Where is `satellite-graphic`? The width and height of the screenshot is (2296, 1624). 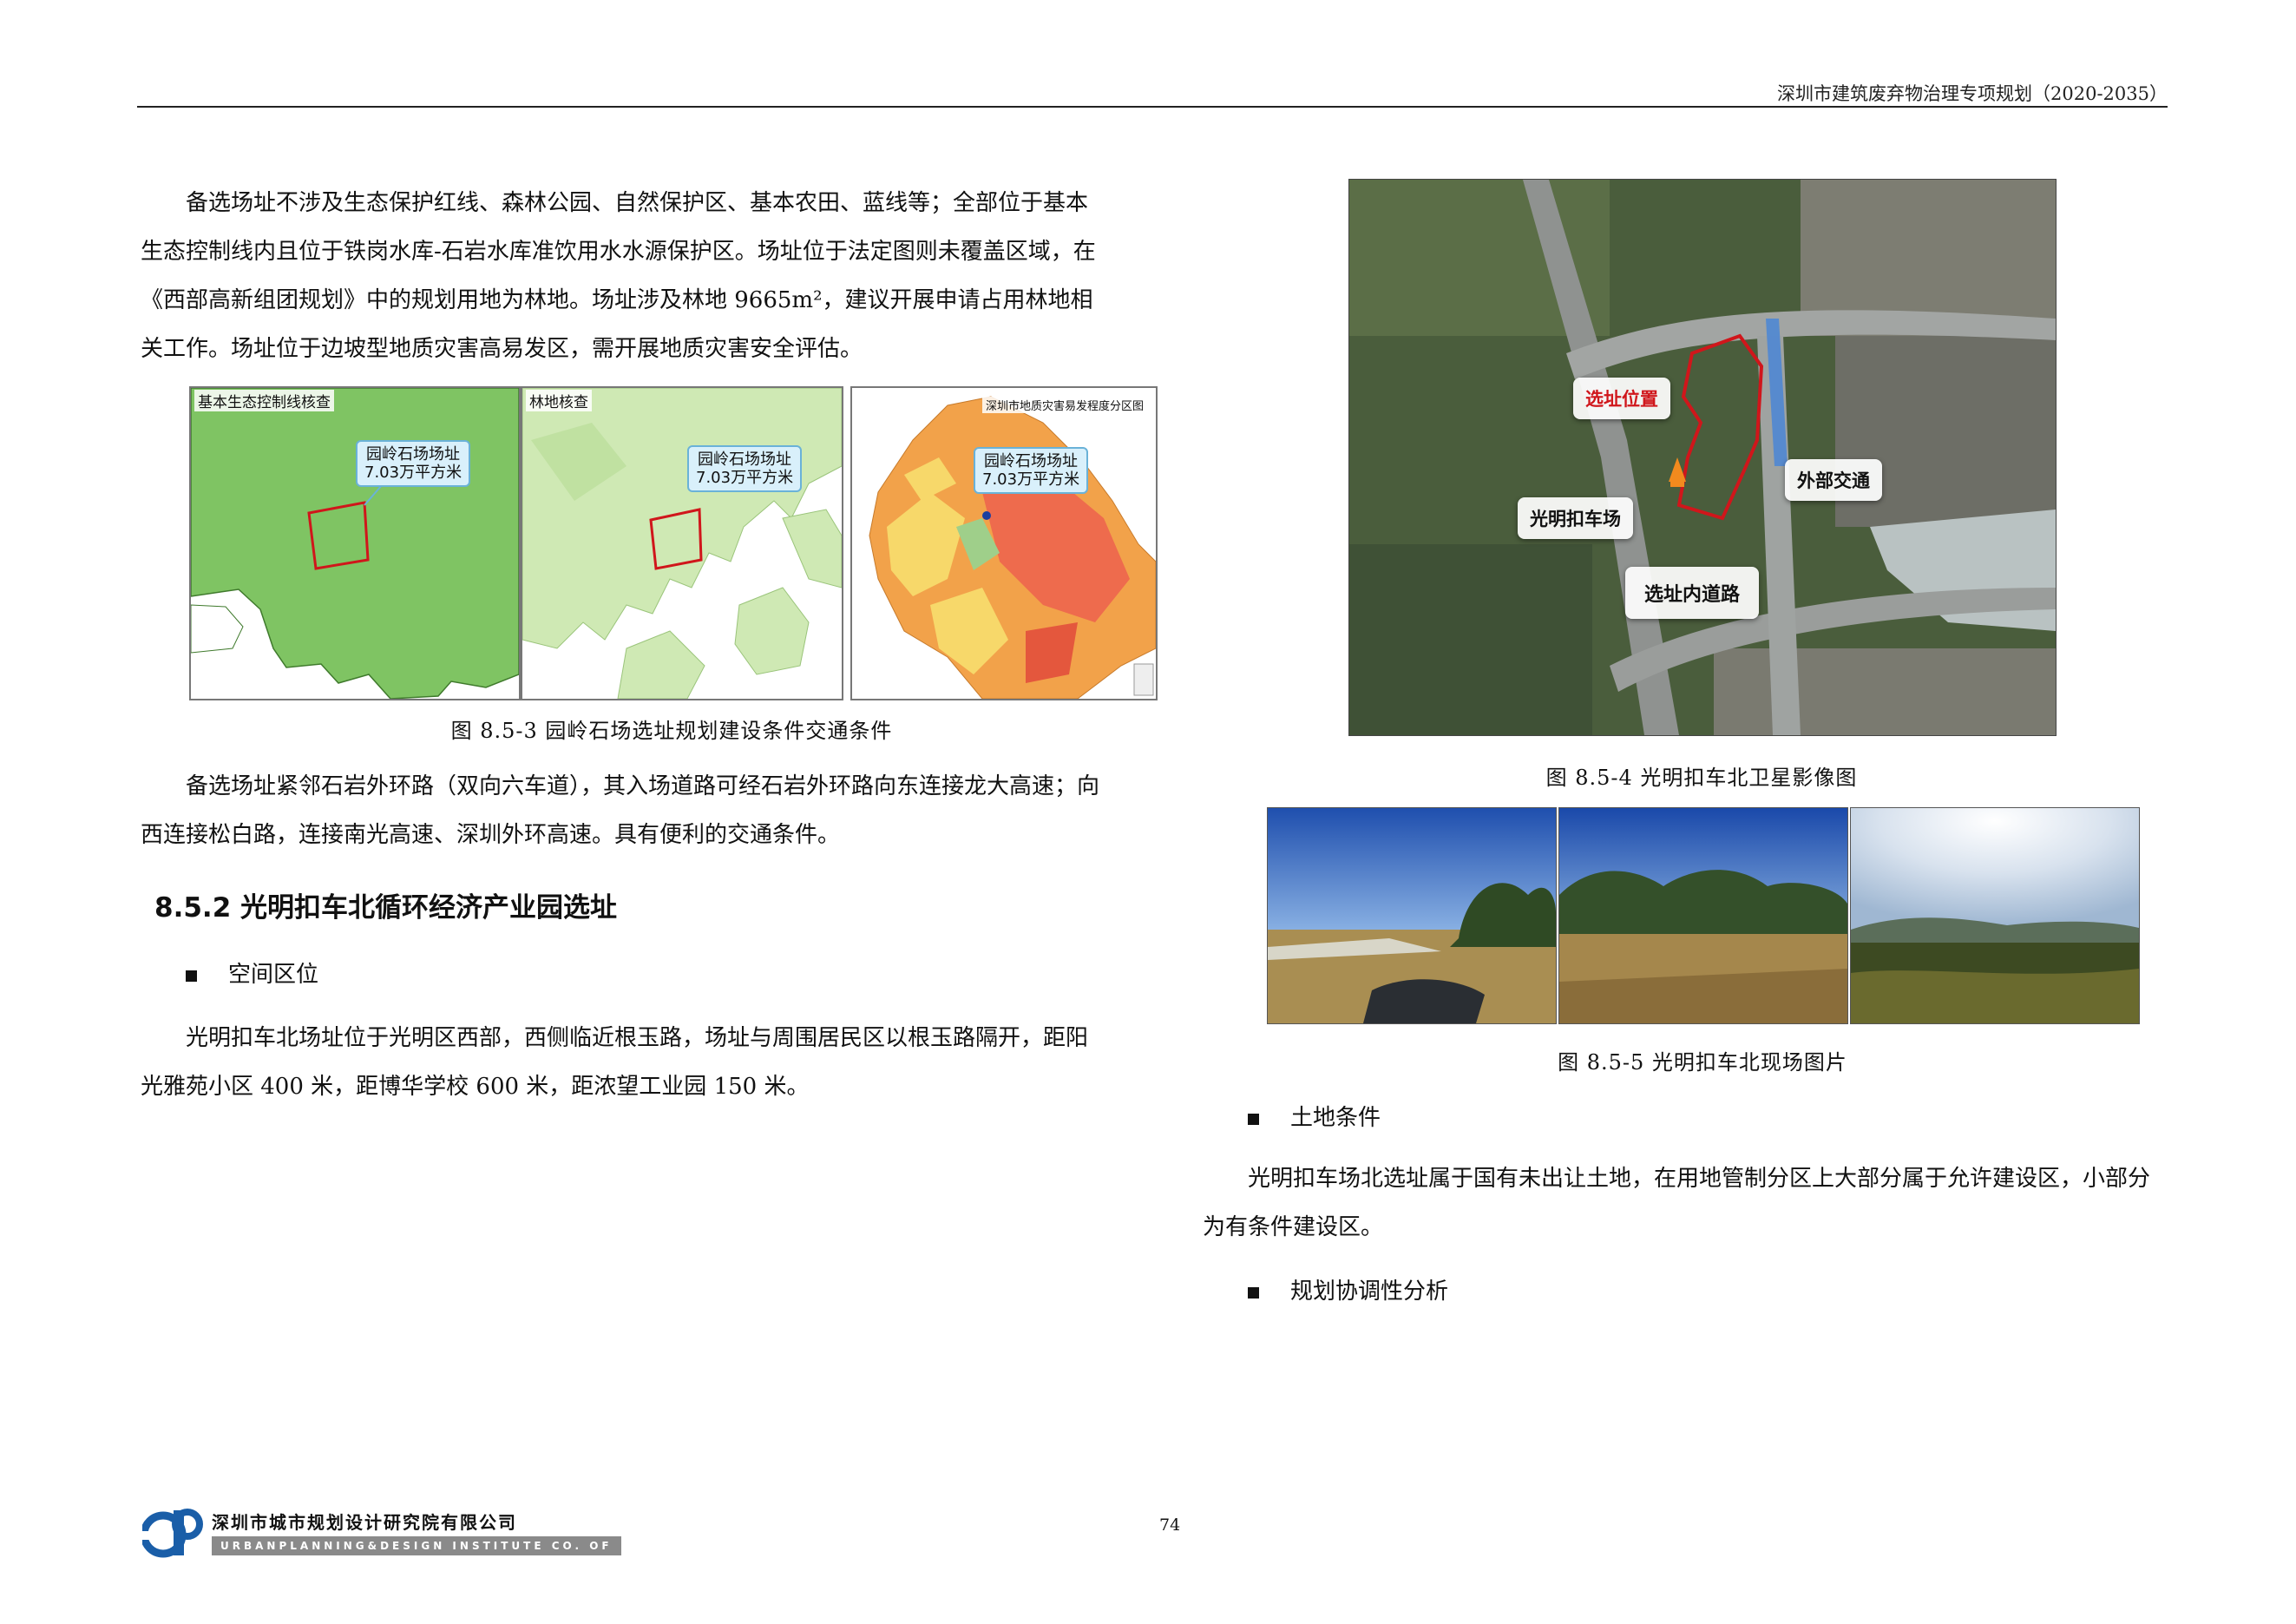 satellite-graphic is located at coordinates (1702, 457).